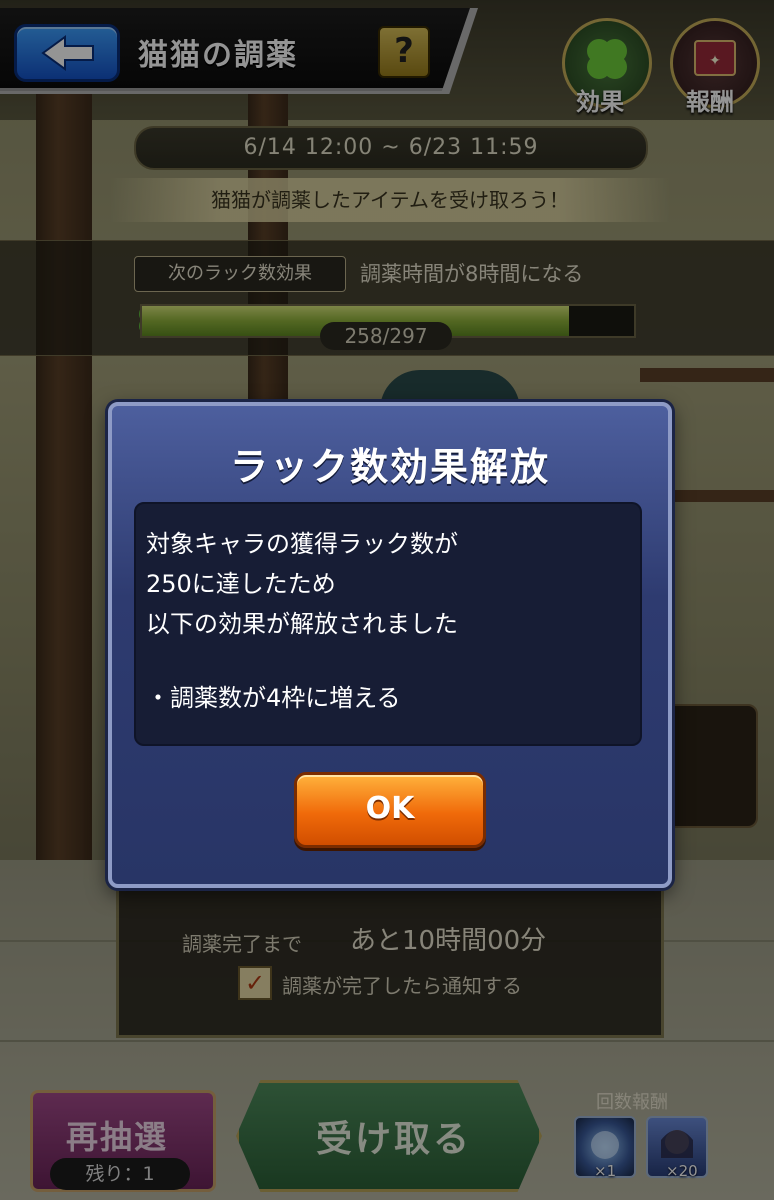 The image size is (774, 1200). Describe the element at coordinates (273, 698) in the screenshot. I see `modal-bullet: ・調薬数が4枠に増える` at that location.